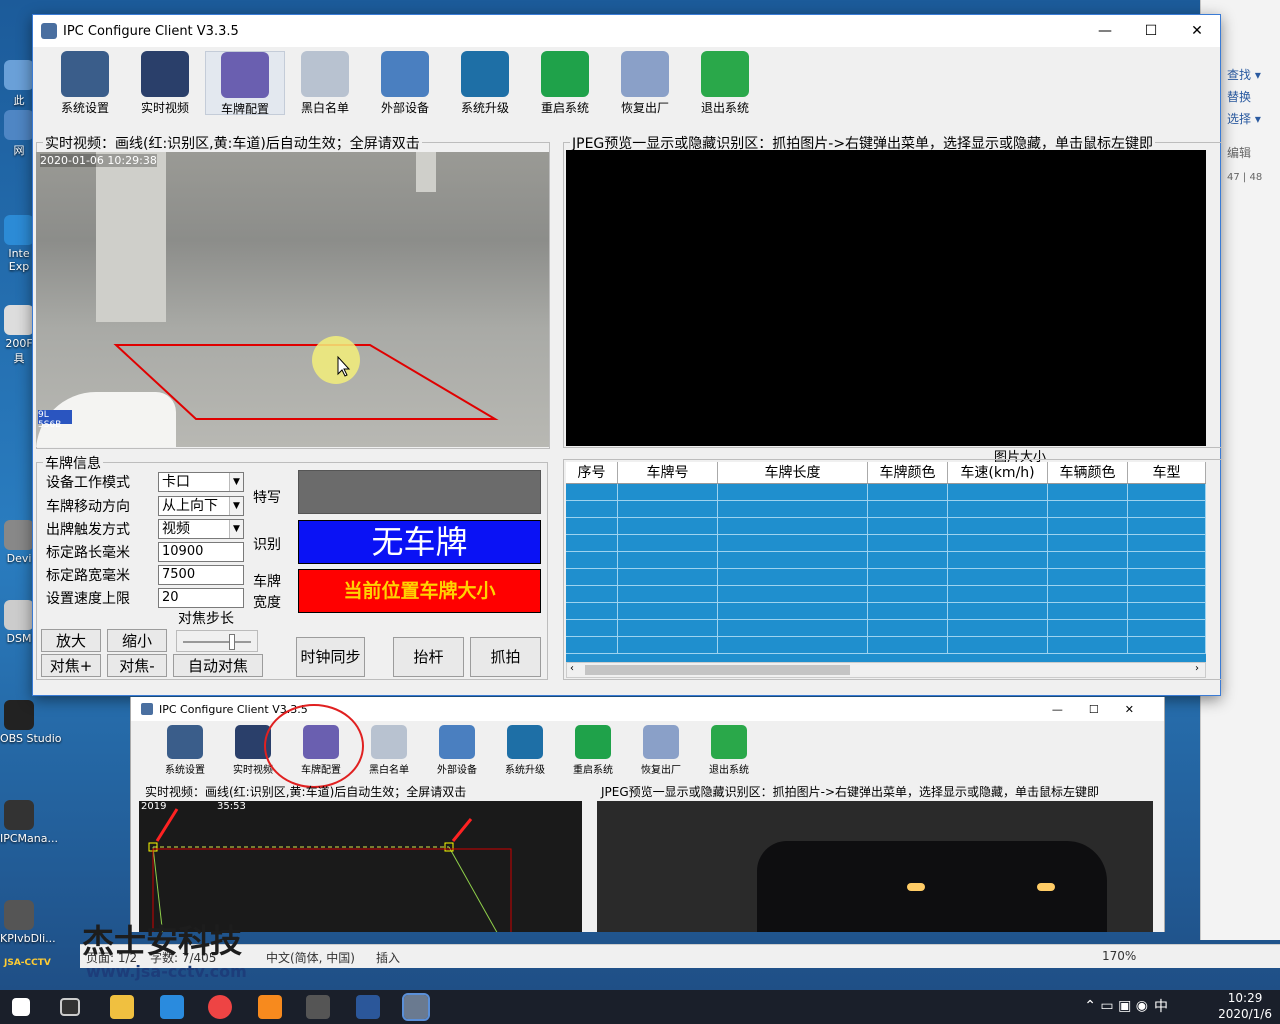  I want to click on ipc-client-taskbar-icon, so click(416, 1007).